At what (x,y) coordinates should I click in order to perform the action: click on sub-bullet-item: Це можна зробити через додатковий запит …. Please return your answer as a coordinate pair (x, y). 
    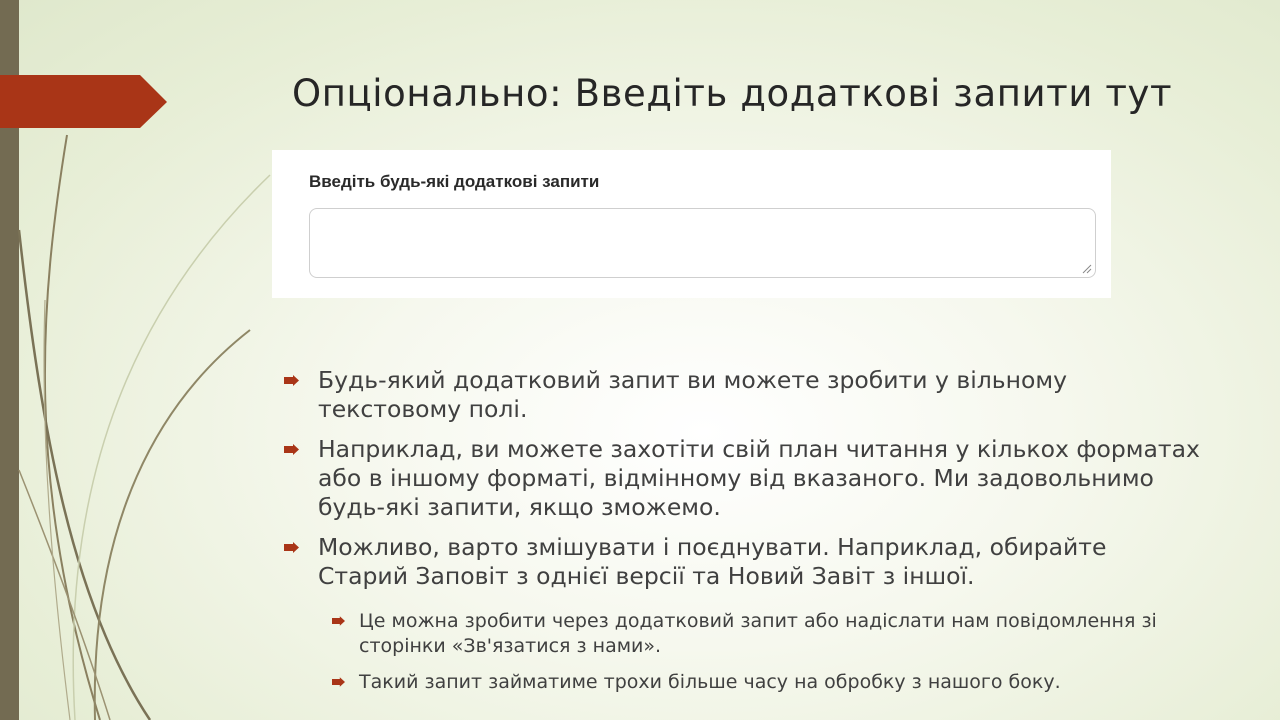
    Looking at the image, I should click on (740, 634).